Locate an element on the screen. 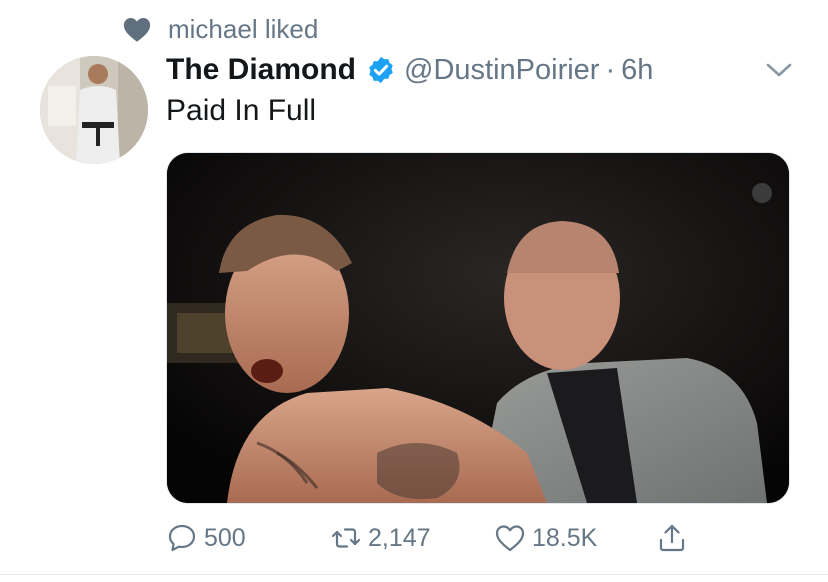  tweet-actions: 500 2,147 18.5K is located at coordinates (436, 538).